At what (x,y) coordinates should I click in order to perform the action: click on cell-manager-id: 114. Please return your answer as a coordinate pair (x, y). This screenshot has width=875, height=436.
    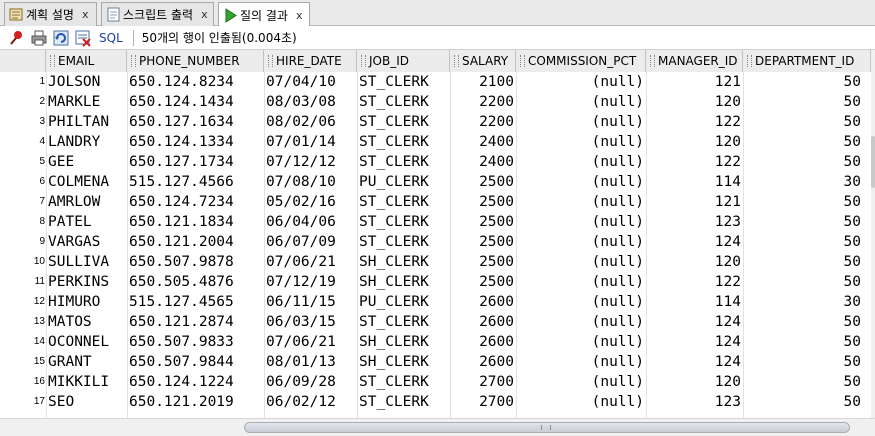
    Looking at the image, I should click on (694, 302).